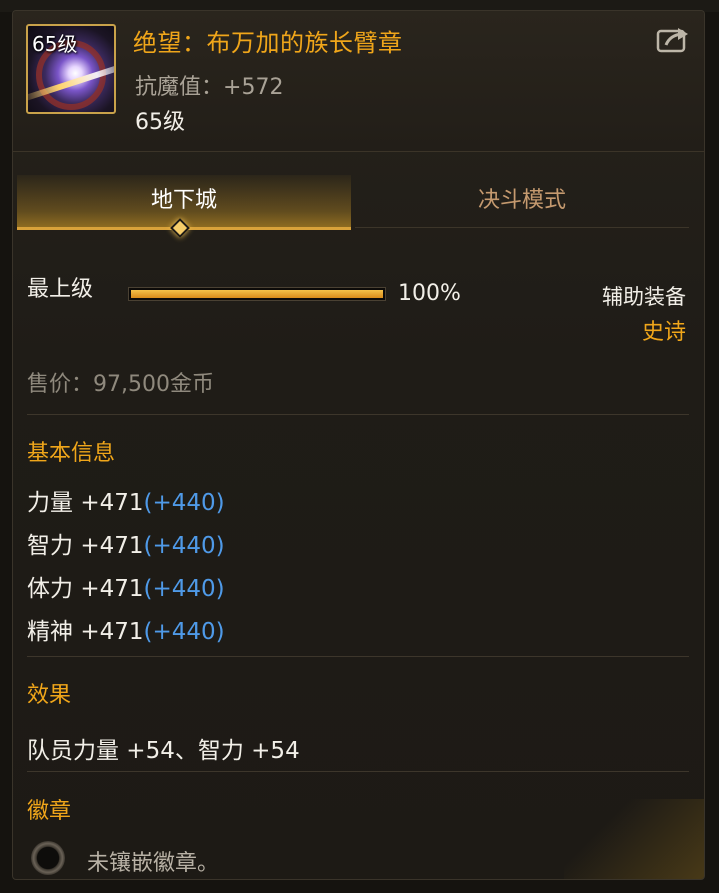  I want to click on item-name: 绝望：布万加的族长臂章, so click(268, 43).